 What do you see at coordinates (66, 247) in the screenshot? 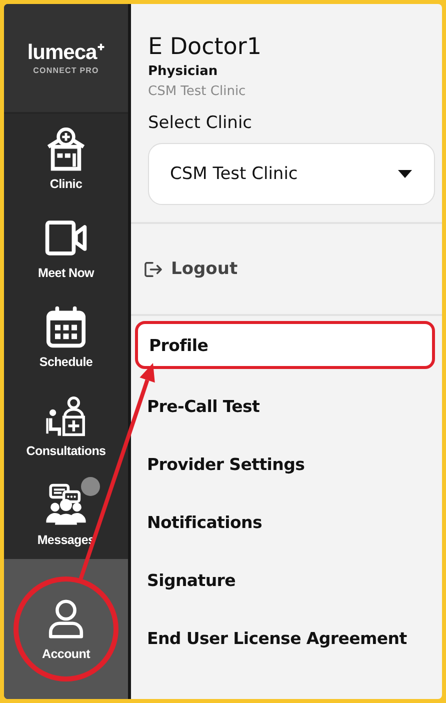
I see `nav-item: Meet Now` at bounding box center [66, 247].